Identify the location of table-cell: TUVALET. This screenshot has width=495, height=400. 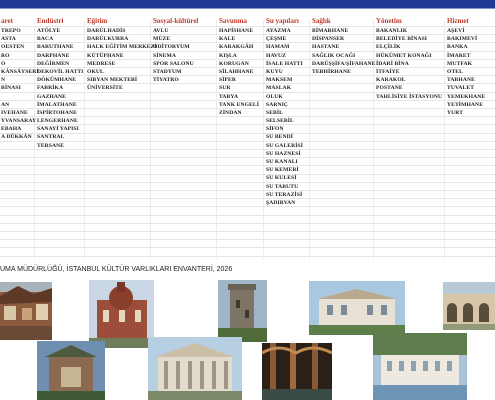
(461, 88).